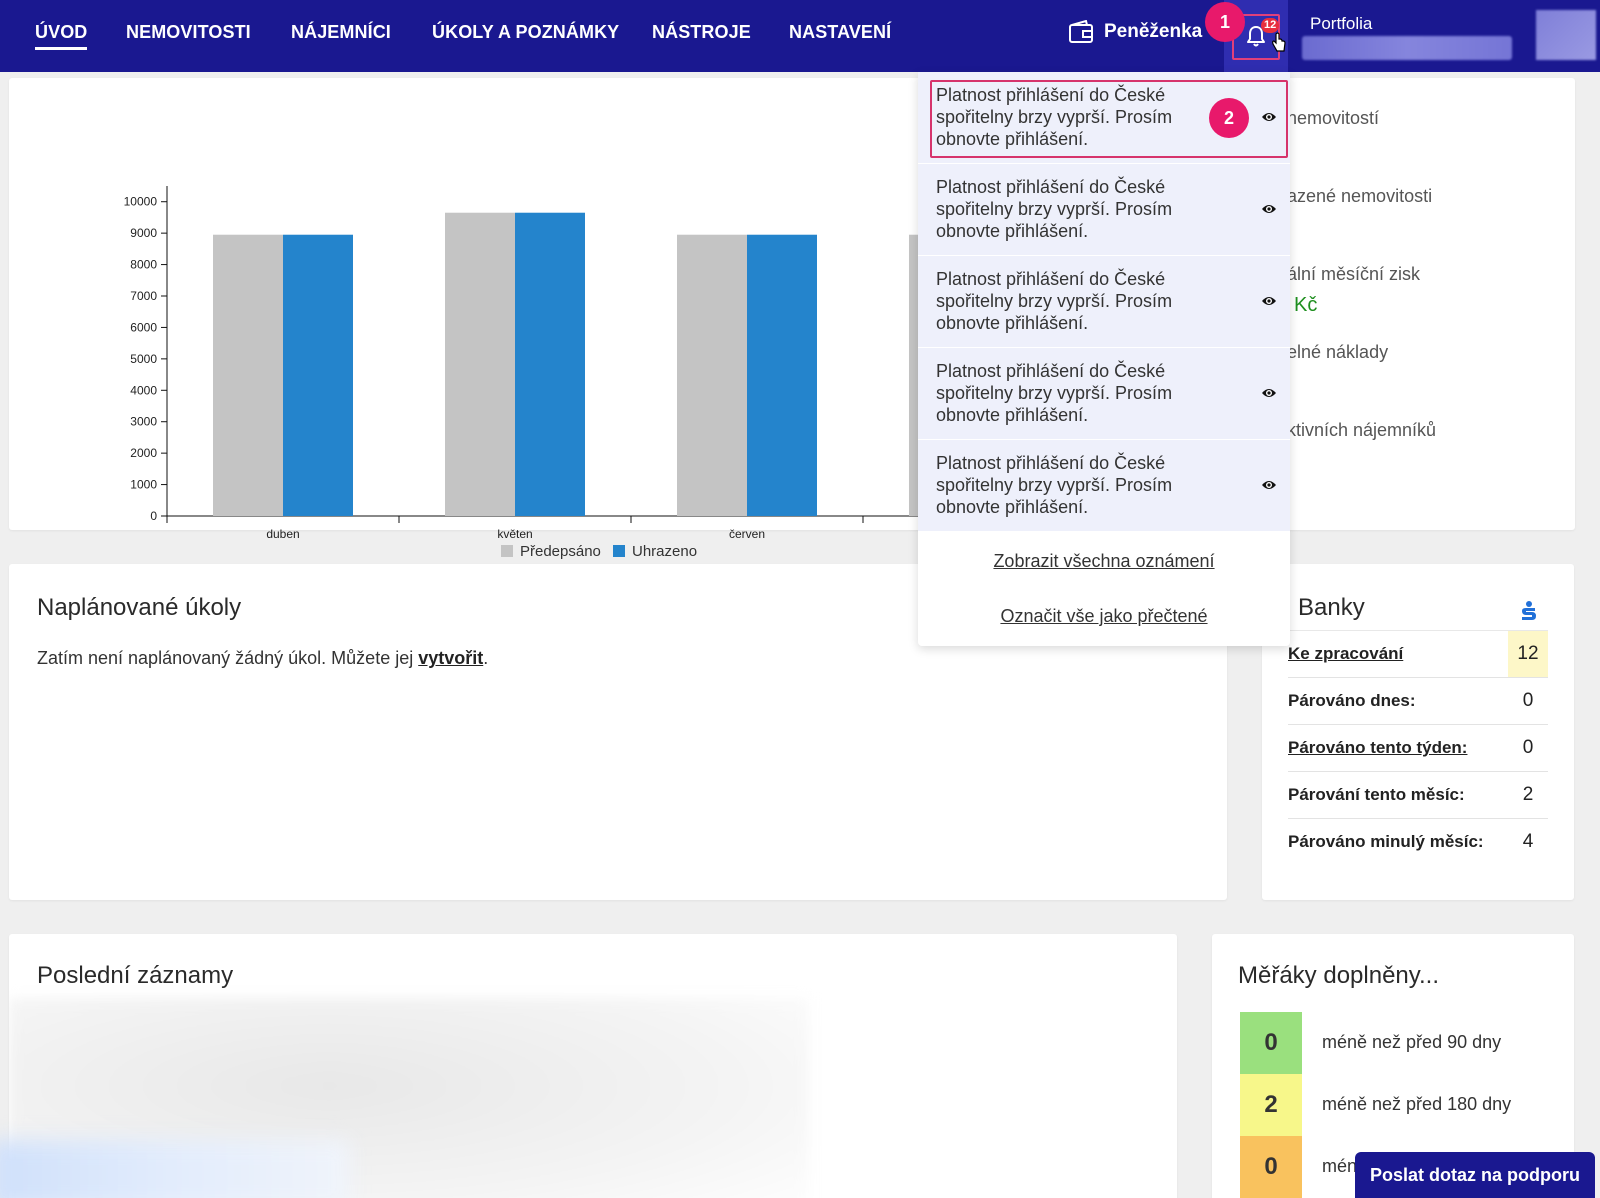 The height and width of the screenshot is (1198, 1600). What do you see at coordinates (1398, 842) in the screenshot?
I see `bank-row-label: Párováno minulý měsíc:` at bounding box center [1398, 842].